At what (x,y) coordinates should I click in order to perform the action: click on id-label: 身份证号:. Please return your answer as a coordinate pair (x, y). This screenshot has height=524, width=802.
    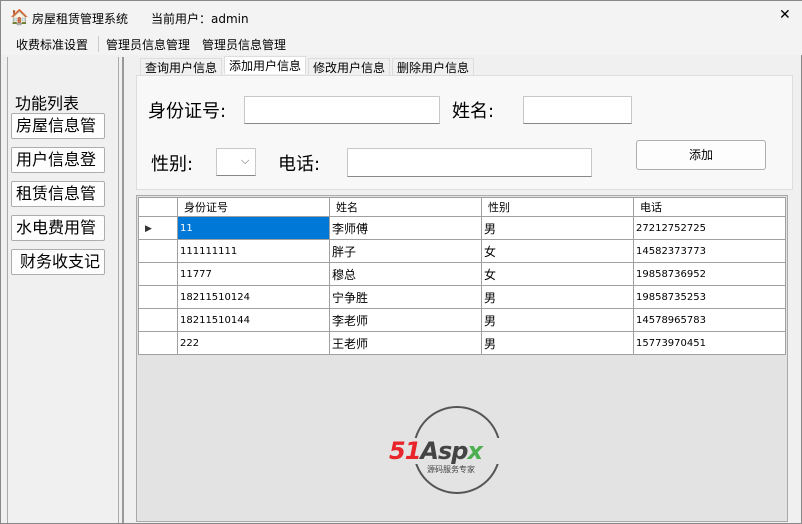
    Looking at the image, I should click on (187, 111).